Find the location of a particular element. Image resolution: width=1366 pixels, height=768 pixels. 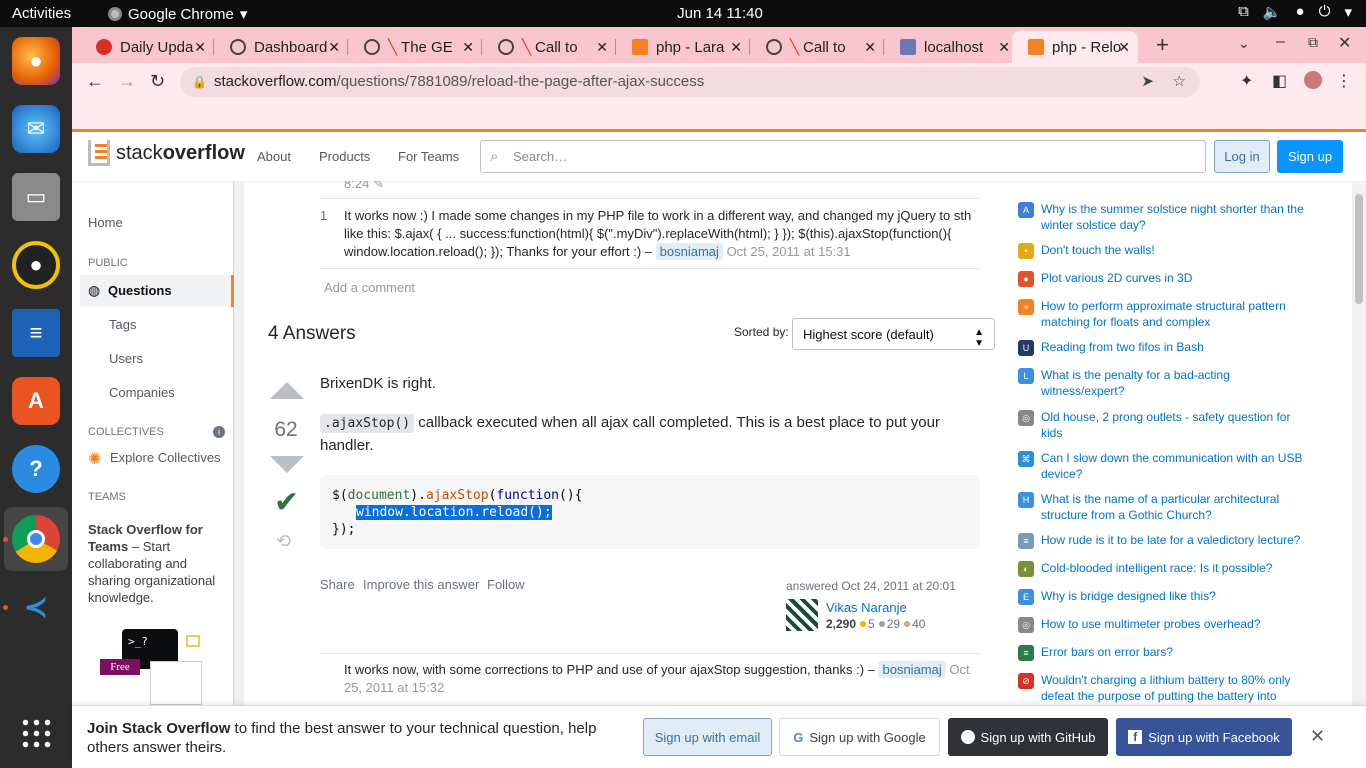

close-window-icon: ✕ is located at coordinates (1344, 43).